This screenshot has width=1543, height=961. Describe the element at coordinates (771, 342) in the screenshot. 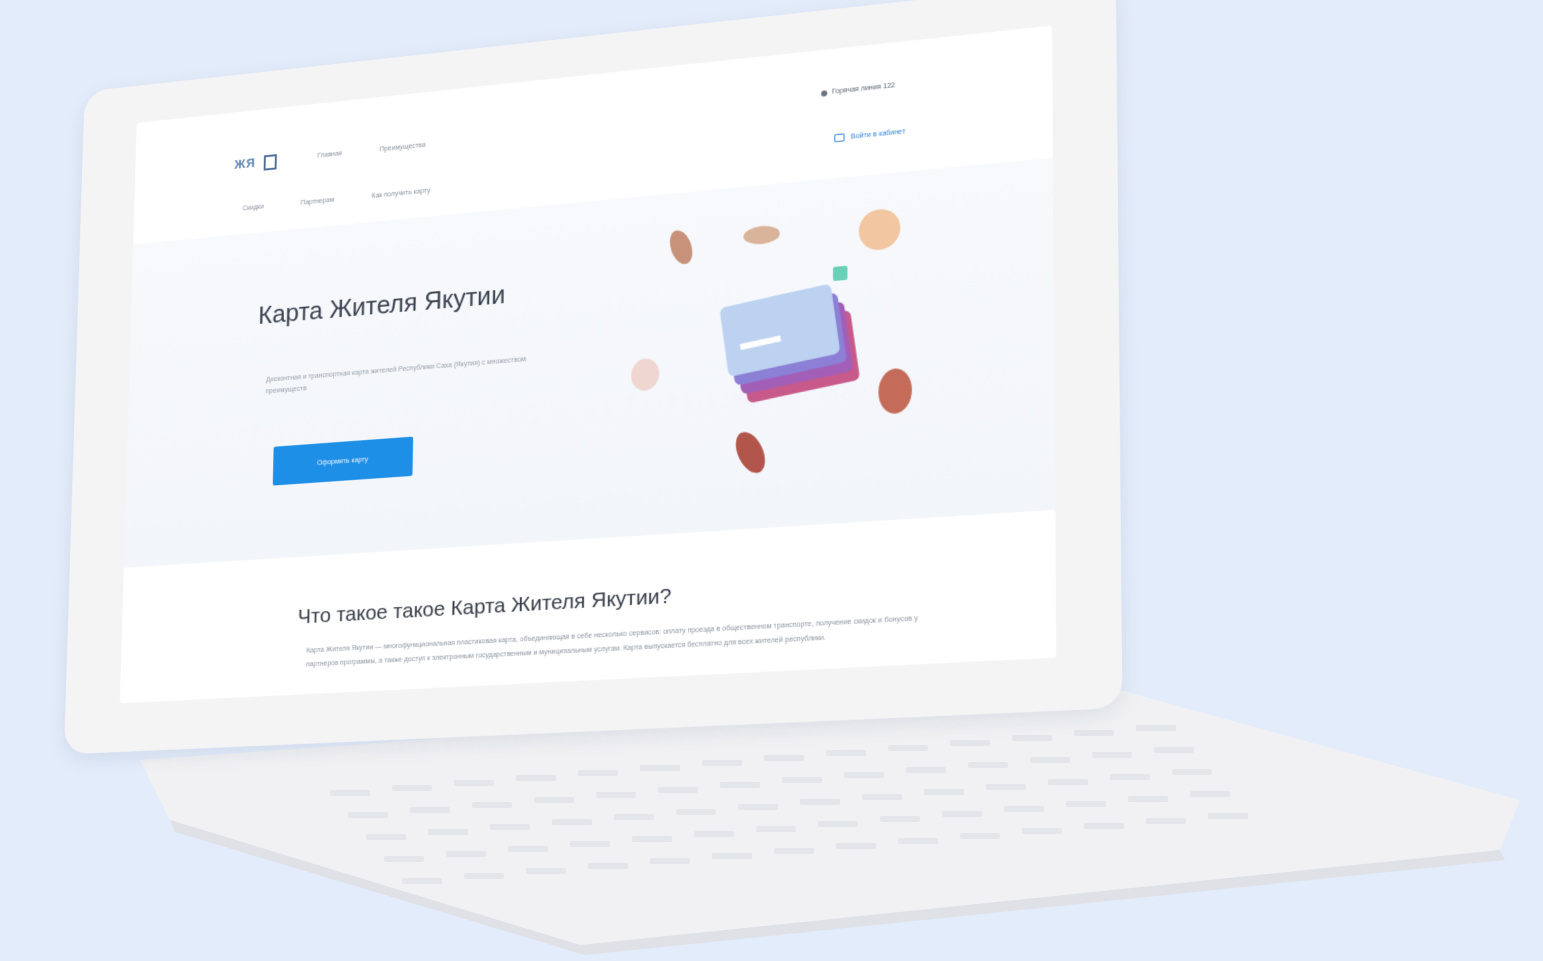

I see `cards-coins-illustration` at that location.